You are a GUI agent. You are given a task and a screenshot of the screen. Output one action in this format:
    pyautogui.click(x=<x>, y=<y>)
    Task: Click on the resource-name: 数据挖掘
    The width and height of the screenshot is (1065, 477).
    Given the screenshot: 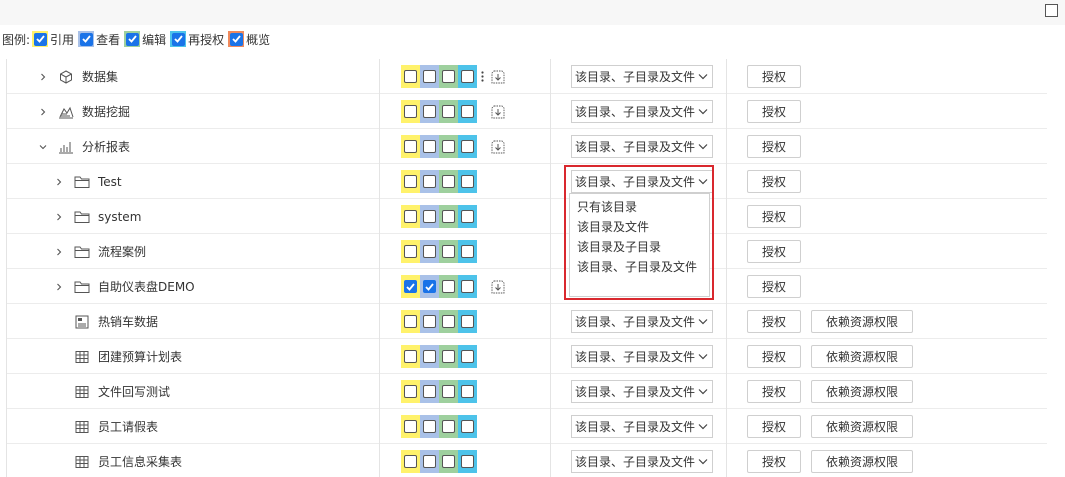 What is the action you would take?
    pyautogui.click(x=106, y=111)
    